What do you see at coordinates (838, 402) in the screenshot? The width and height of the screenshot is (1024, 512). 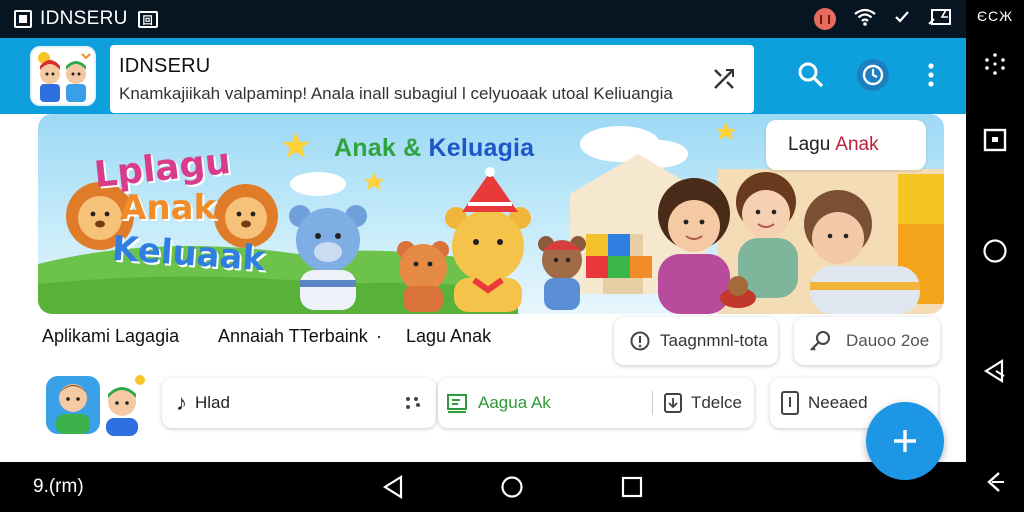 I see `row-item-4-label: Neeaed` at bounding box center [838, 402].